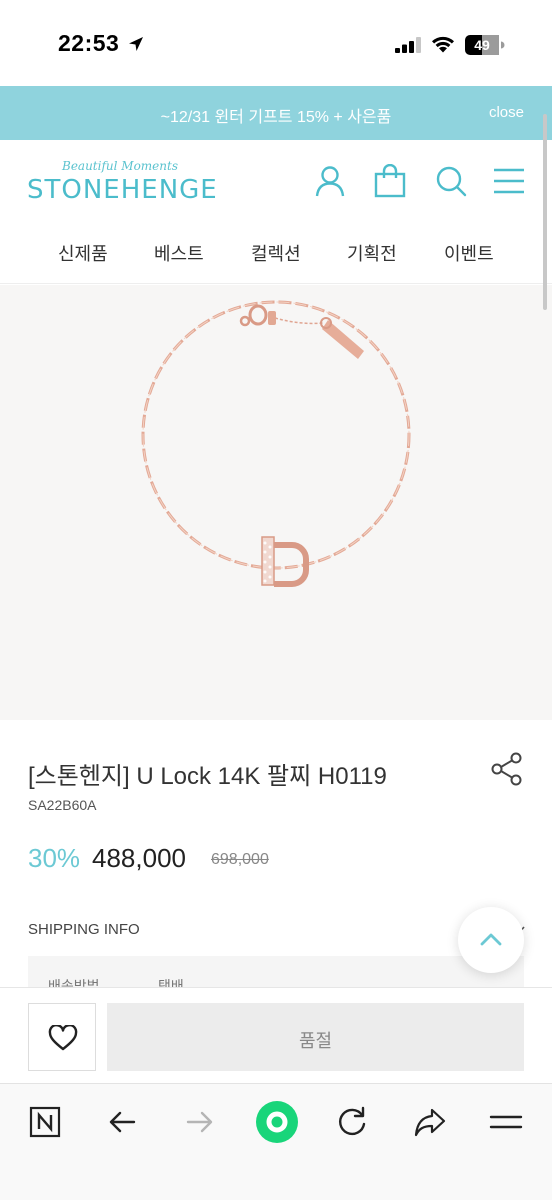  Describe the element at coordinates (430, 1122) in the screenshot. I see `share-arrow-icon` at that location.